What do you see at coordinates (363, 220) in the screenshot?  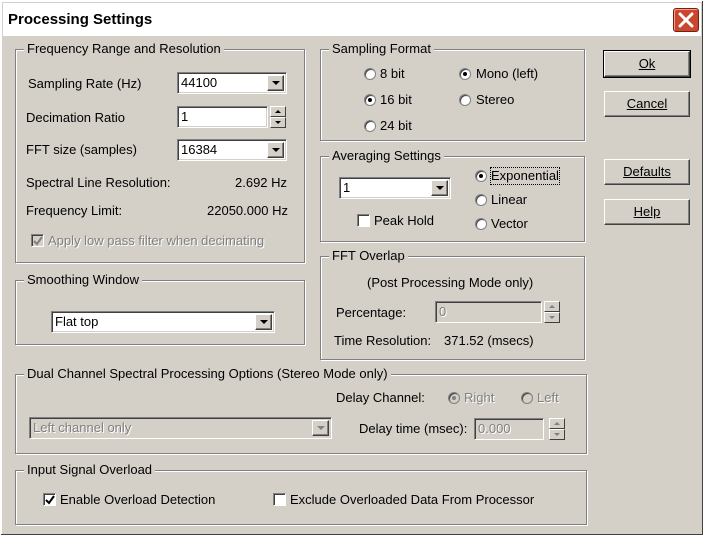 I see `peak-hold-checkbox` at bounding box center [363, 220].